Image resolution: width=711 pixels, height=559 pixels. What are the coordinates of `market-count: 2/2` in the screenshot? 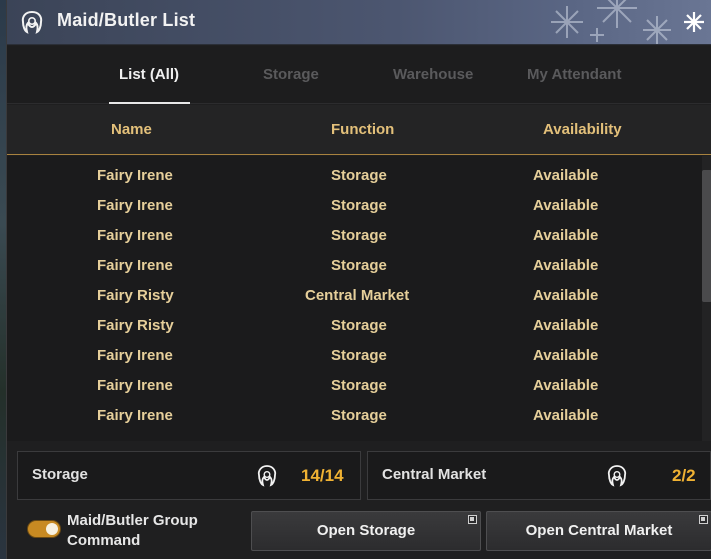 It's located at (684, 475).